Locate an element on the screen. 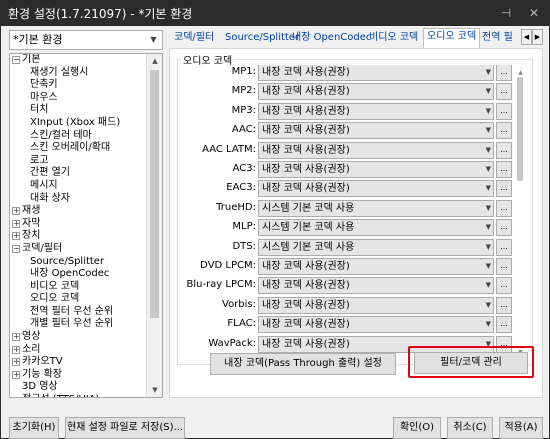 The height and width of the screenshot is (439, 550). tree-item: 전역 필터 우선 순위 is located at coordinates (79, 312).